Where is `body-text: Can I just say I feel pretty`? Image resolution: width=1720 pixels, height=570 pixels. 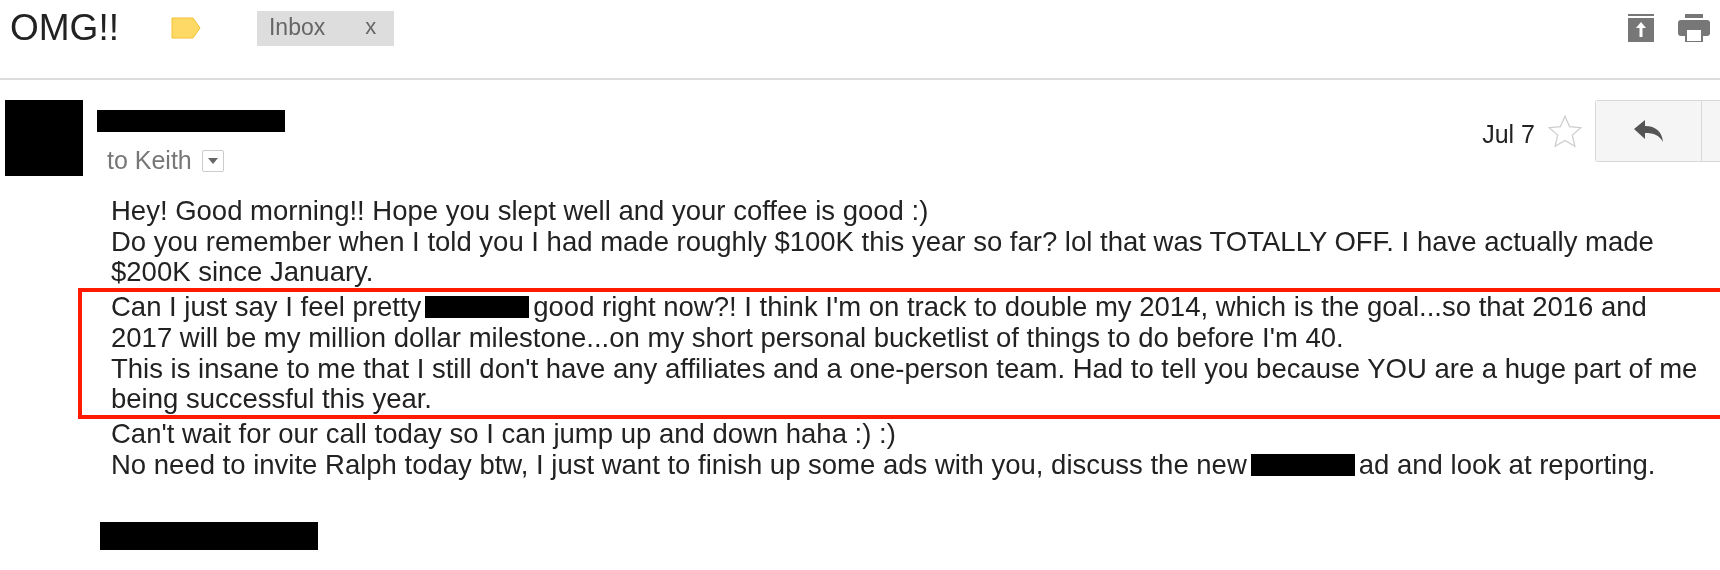
body-text: Can I just say I feel pretty is located at coordinates (266, 307).